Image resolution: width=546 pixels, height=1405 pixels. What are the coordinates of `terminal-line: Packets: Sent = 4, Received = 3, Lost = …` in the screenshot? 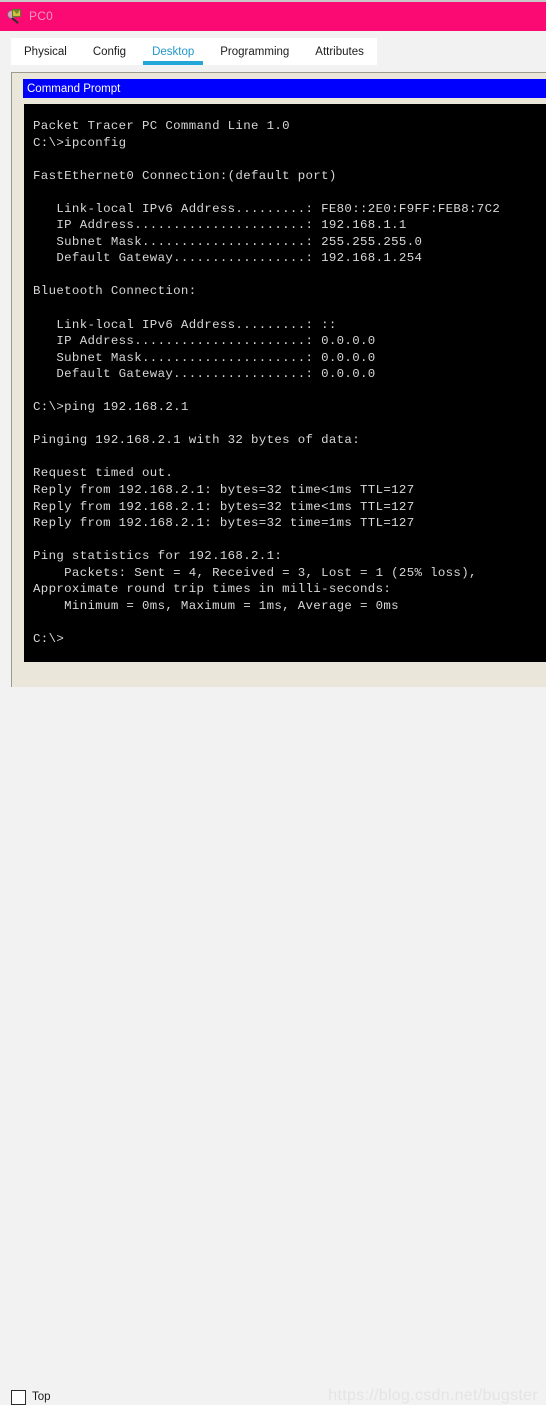 It's located at (255, 572).